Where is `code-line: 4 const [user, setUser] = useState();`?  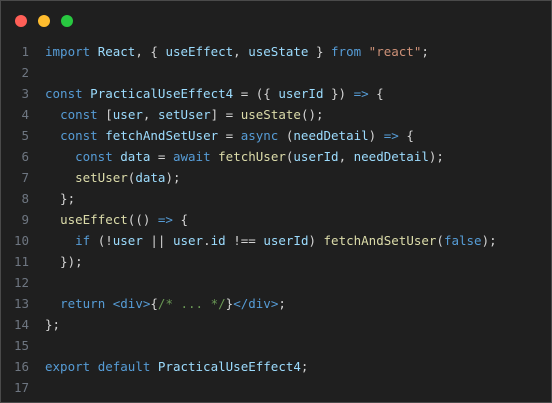 code-line: 4 const [user, setUser] = useState(); is located at coordinates (276, 114).